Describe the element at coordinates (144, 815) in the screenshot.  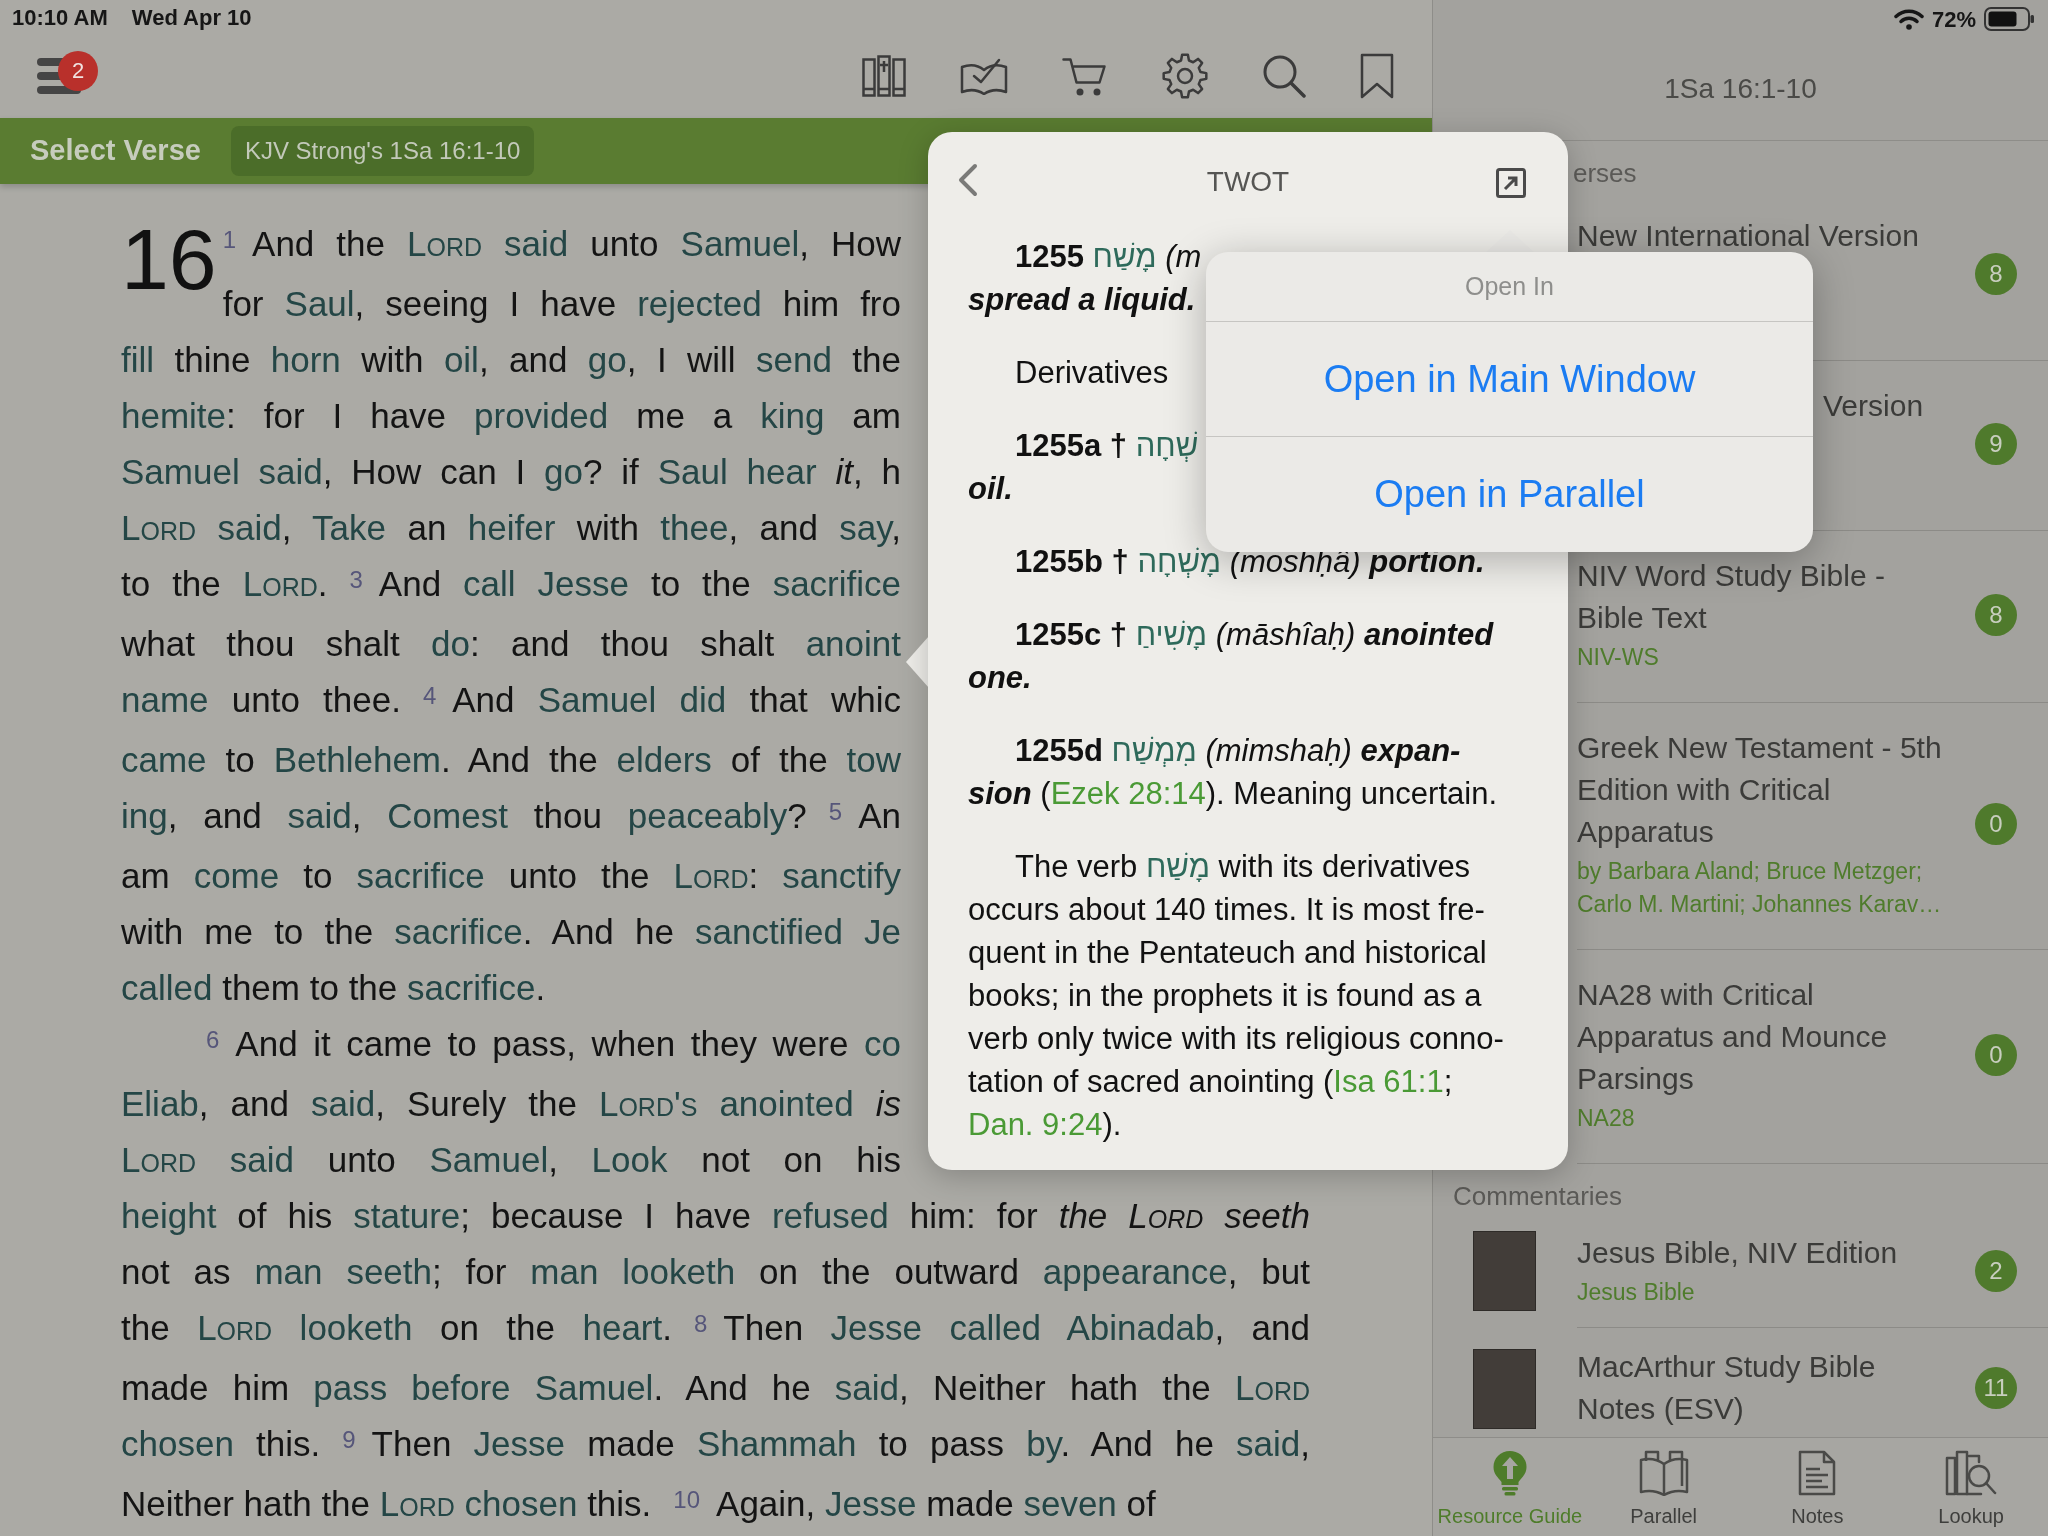
I see `word-link: ing` at that location.